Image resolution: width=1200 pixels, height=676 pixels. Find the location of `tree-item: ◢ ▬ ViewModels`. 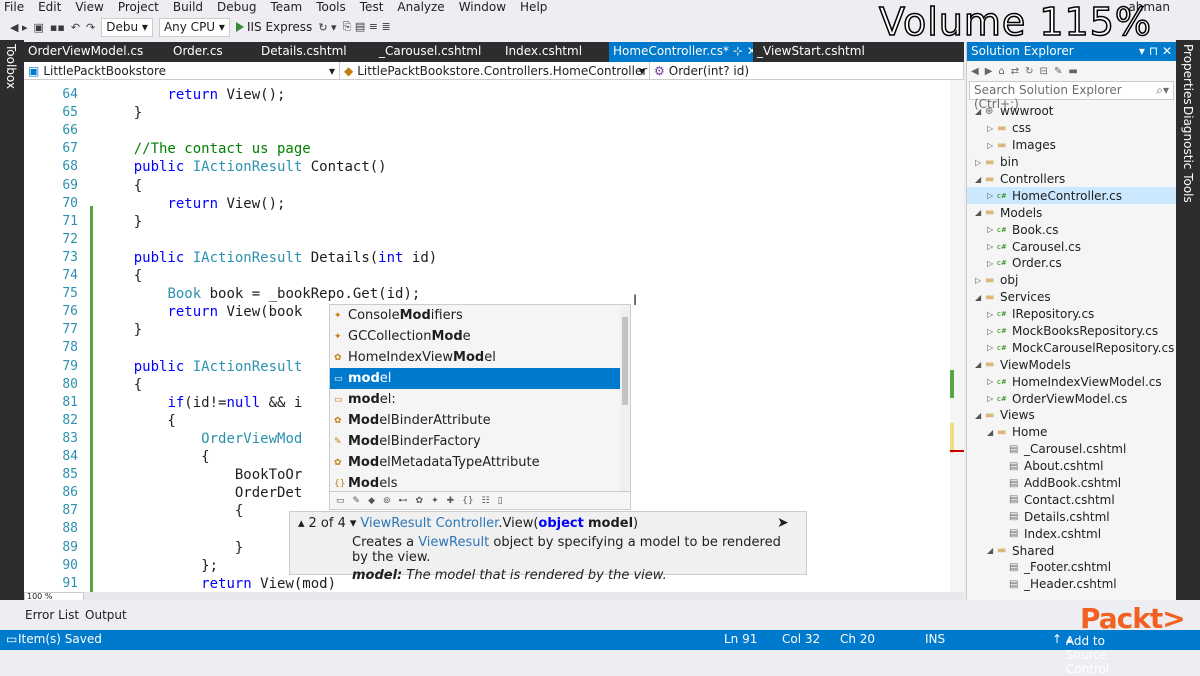

tree-item: ◢ ▬ ViewModels is located at coordinates (1071, 364).